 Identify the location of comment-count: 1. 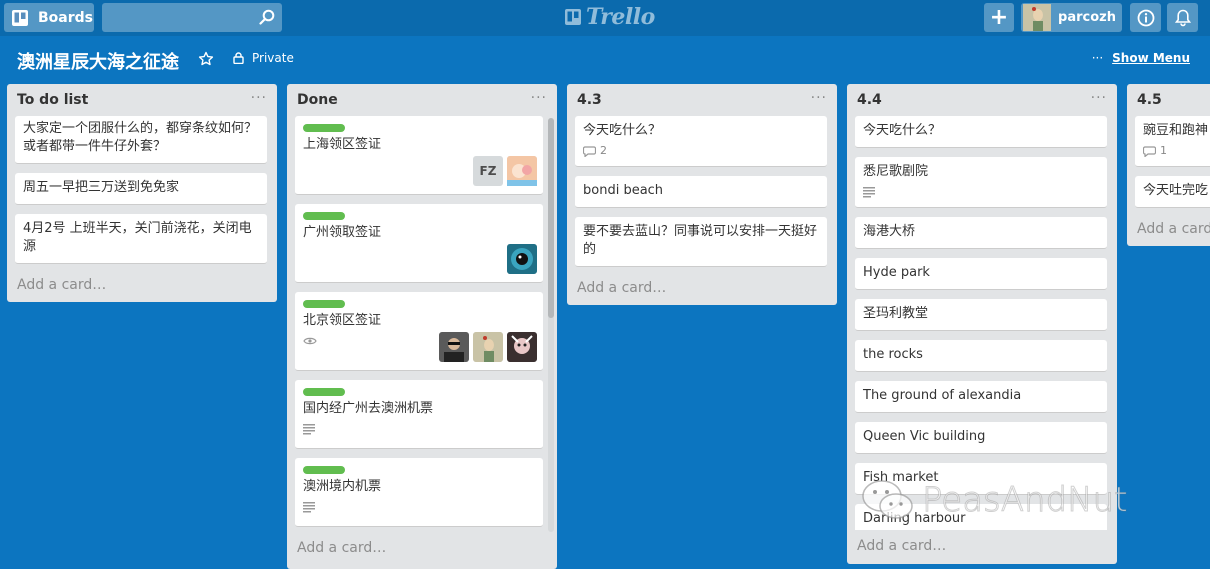
(1163, 150).